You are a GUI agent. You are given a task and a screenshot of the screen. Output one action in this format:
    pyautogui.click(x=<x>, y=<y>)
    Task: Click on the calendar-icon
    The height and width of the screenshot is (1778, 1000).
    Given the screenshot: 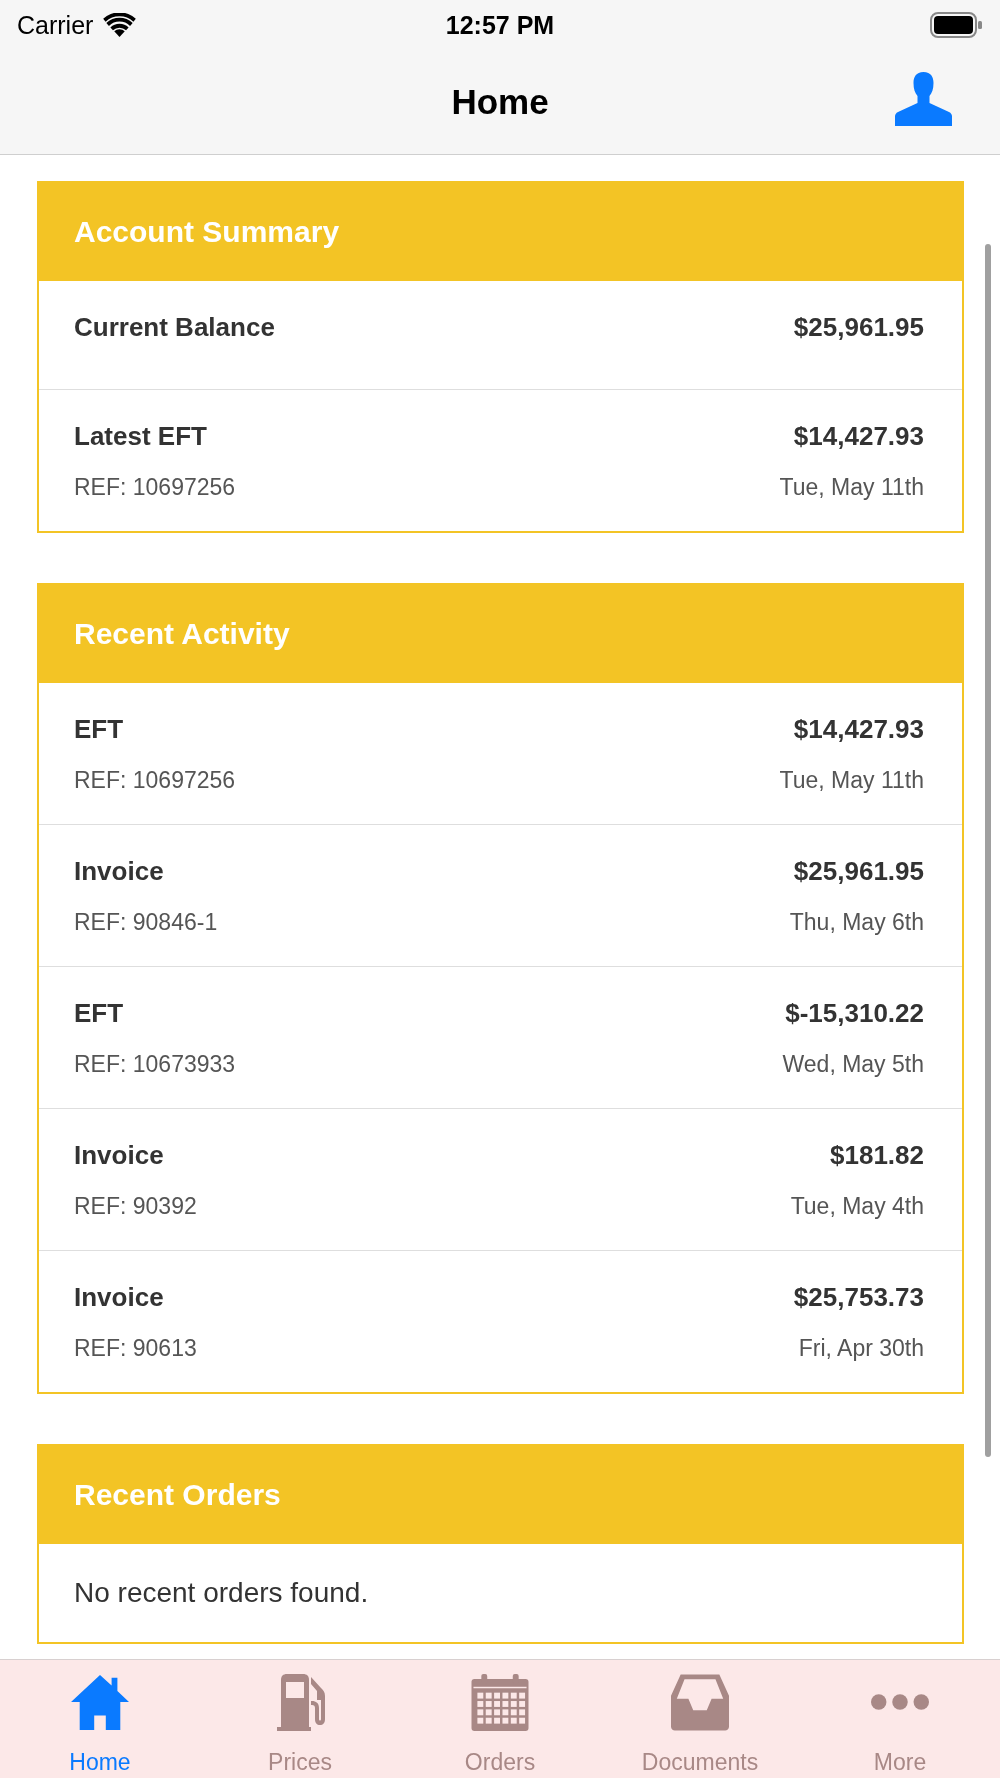 What is the action you would take?
    pyautogui.click(x=500, y=1702)
    